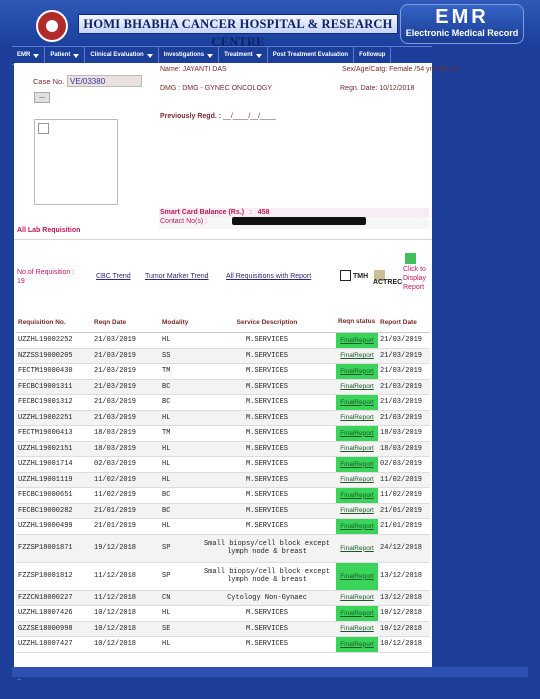 This screenshot has width=540, height=699. I want to click on menu-item-patient: Patient, so click(65, 55).